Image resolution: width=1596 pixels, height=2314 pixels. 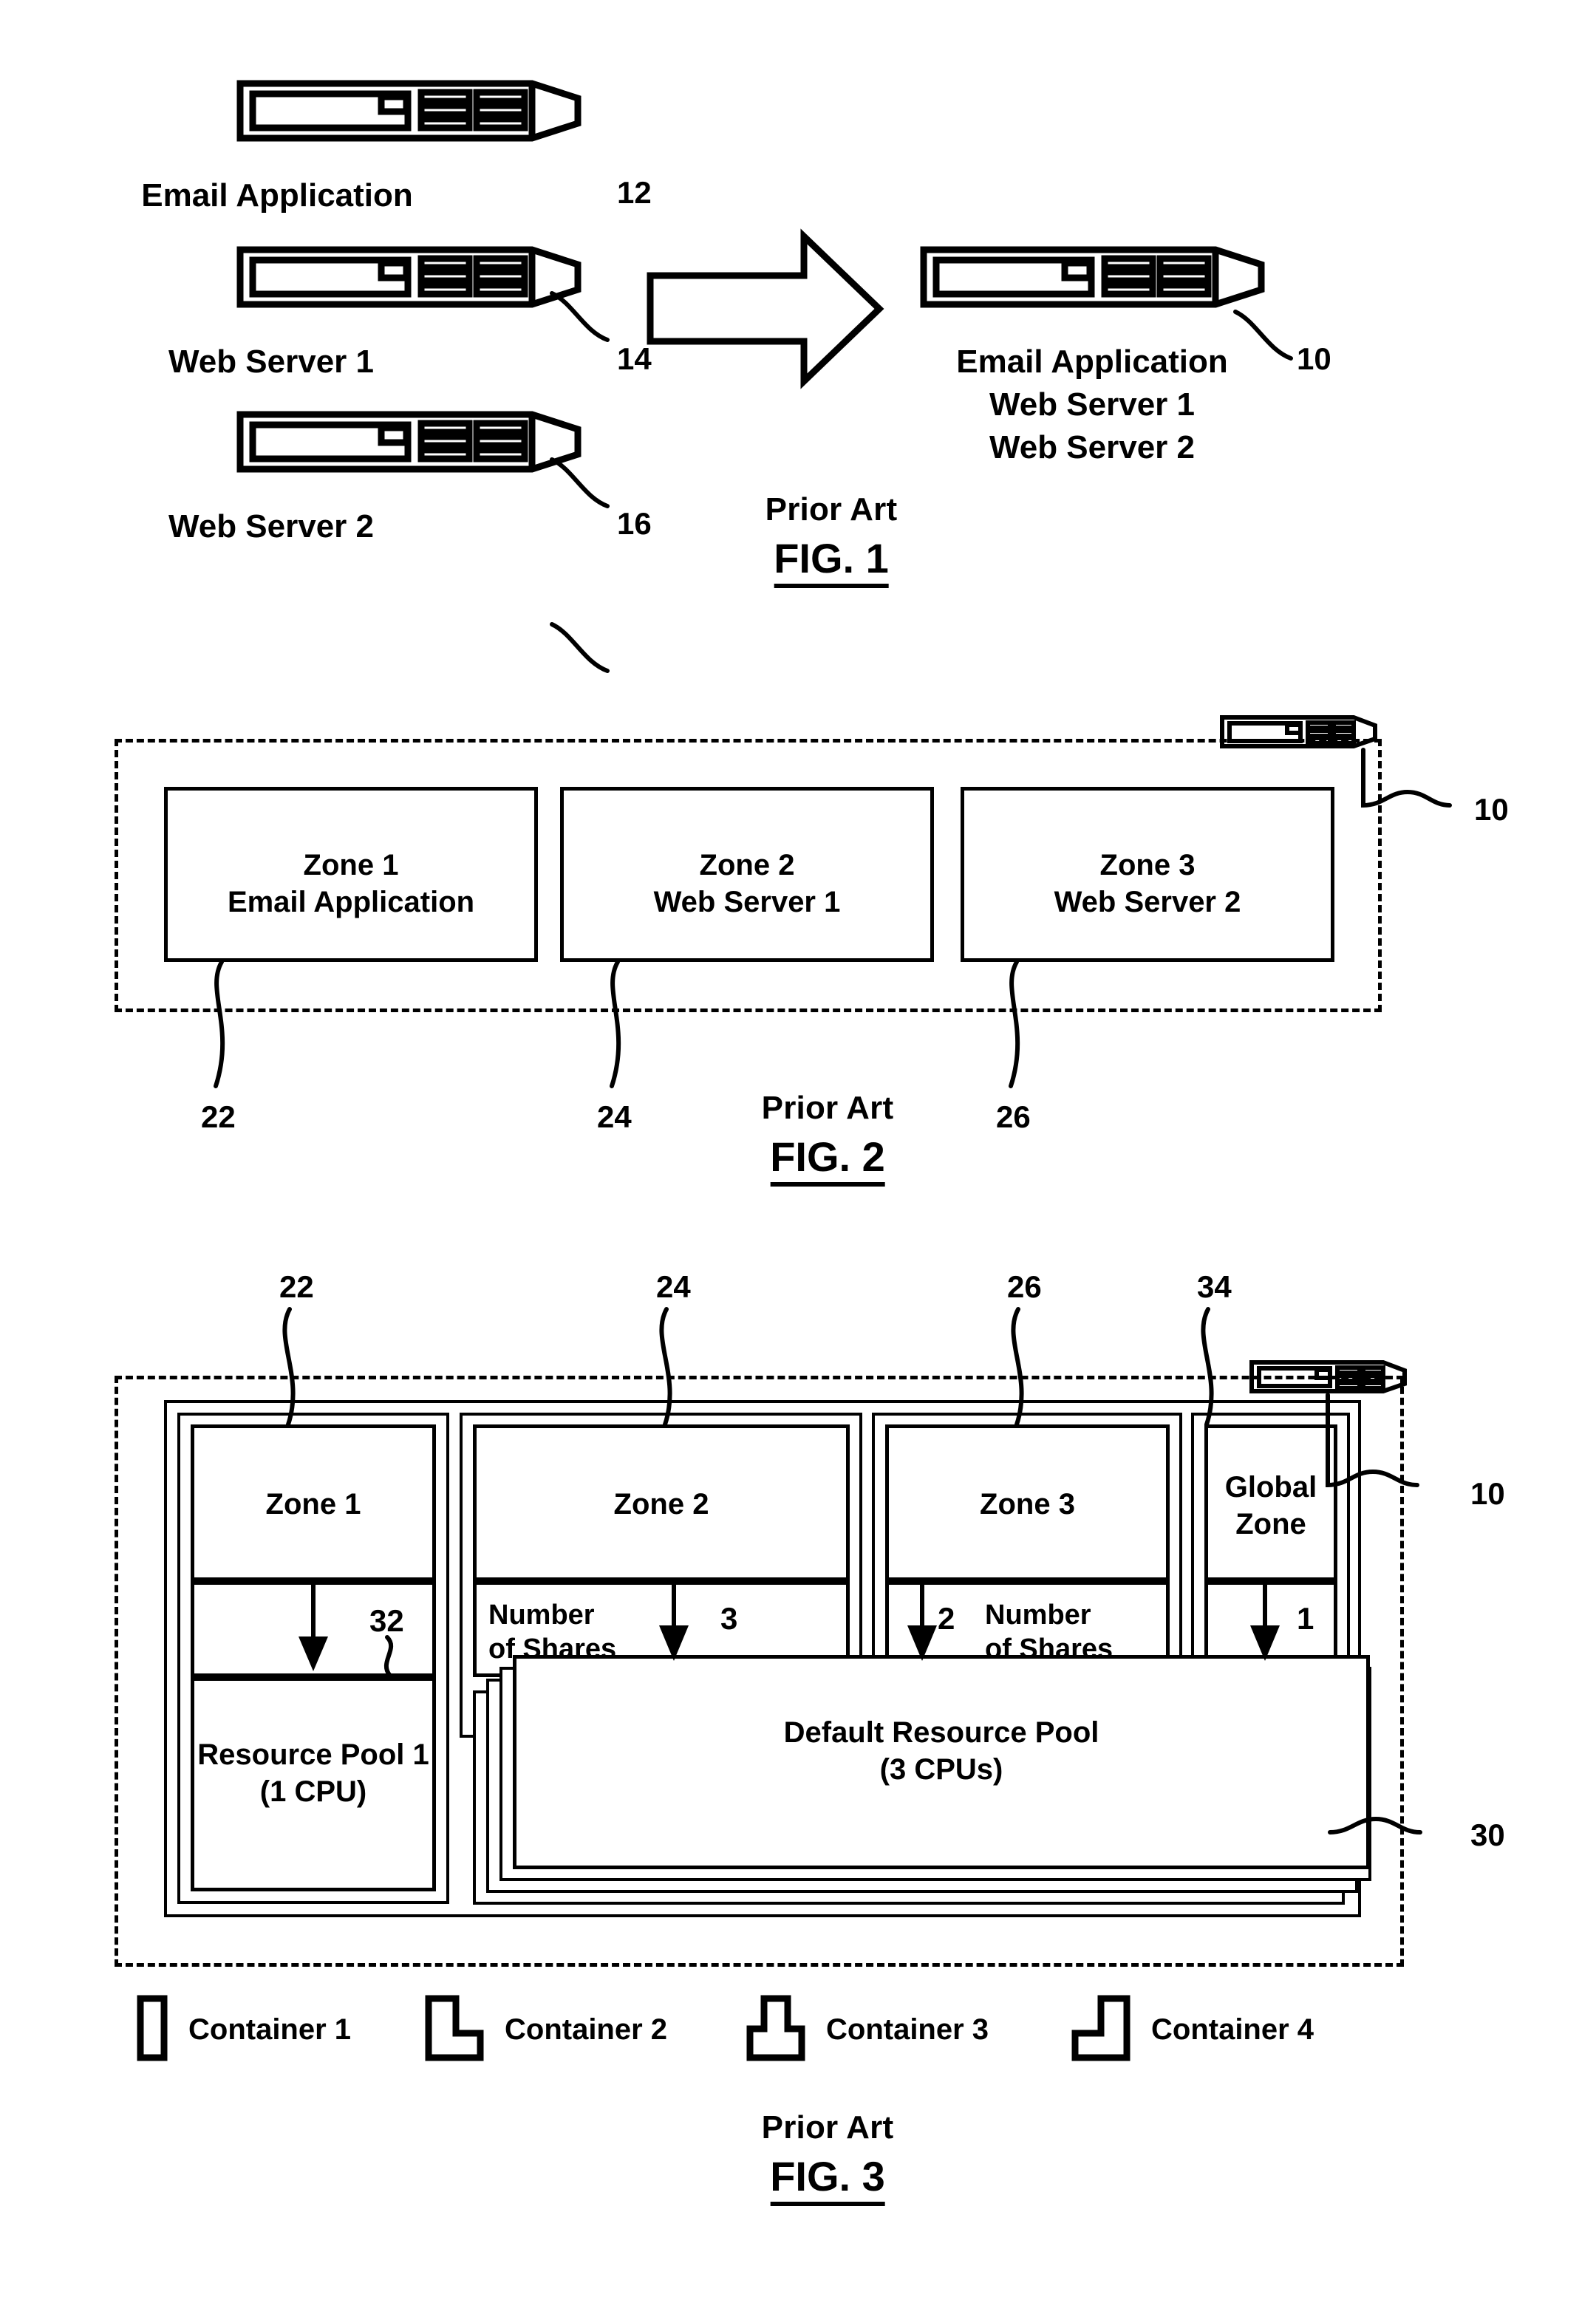 I want to click on fig2-ref-22: 22, so click(x=219, y=1117).